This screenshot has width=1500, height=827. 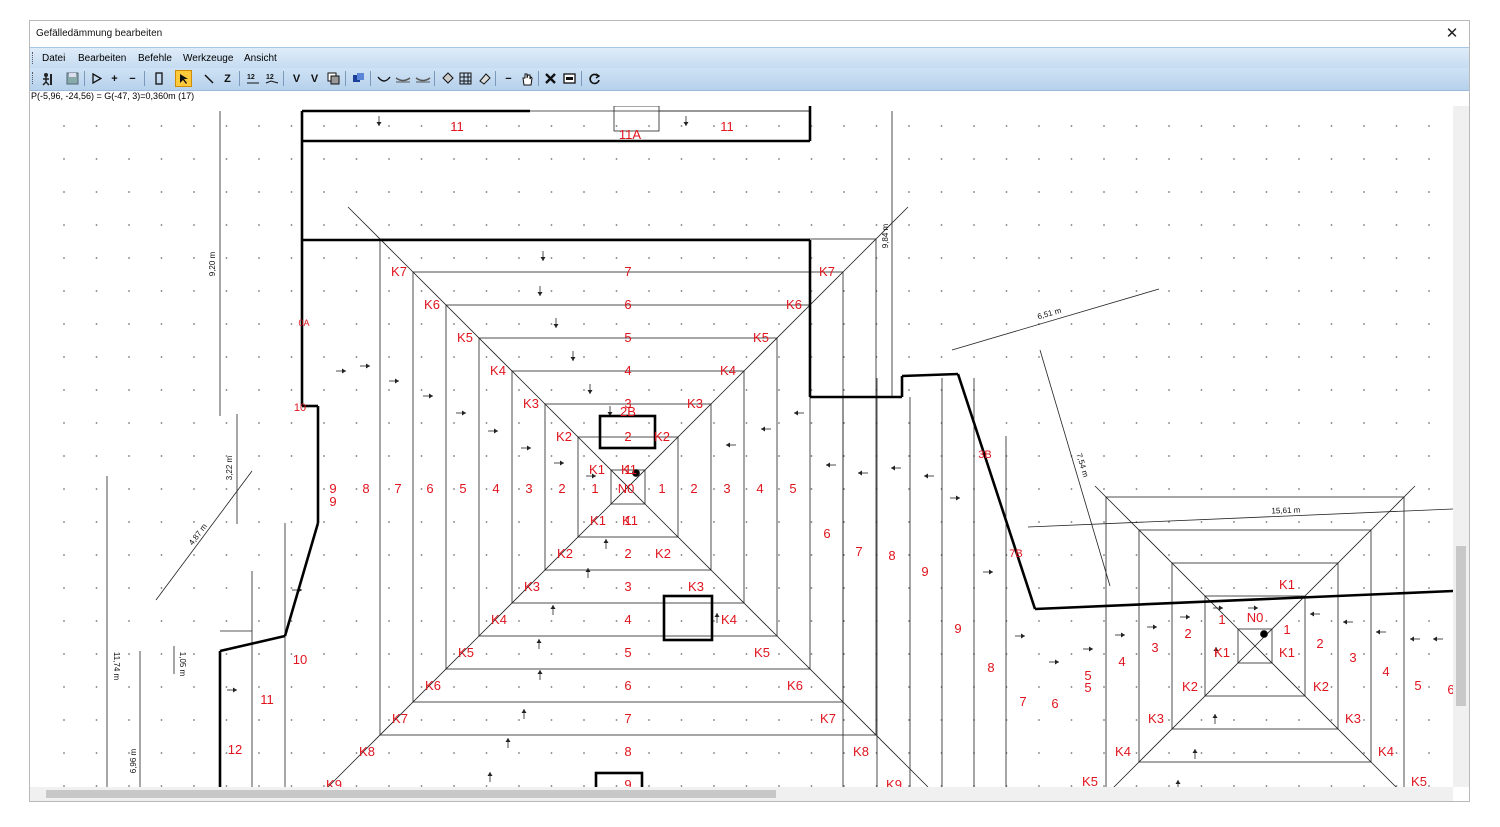 What do you see at coordinates (465, 78) in the screenshot?
I see `grid-icon` at bounding box center [465, 78].